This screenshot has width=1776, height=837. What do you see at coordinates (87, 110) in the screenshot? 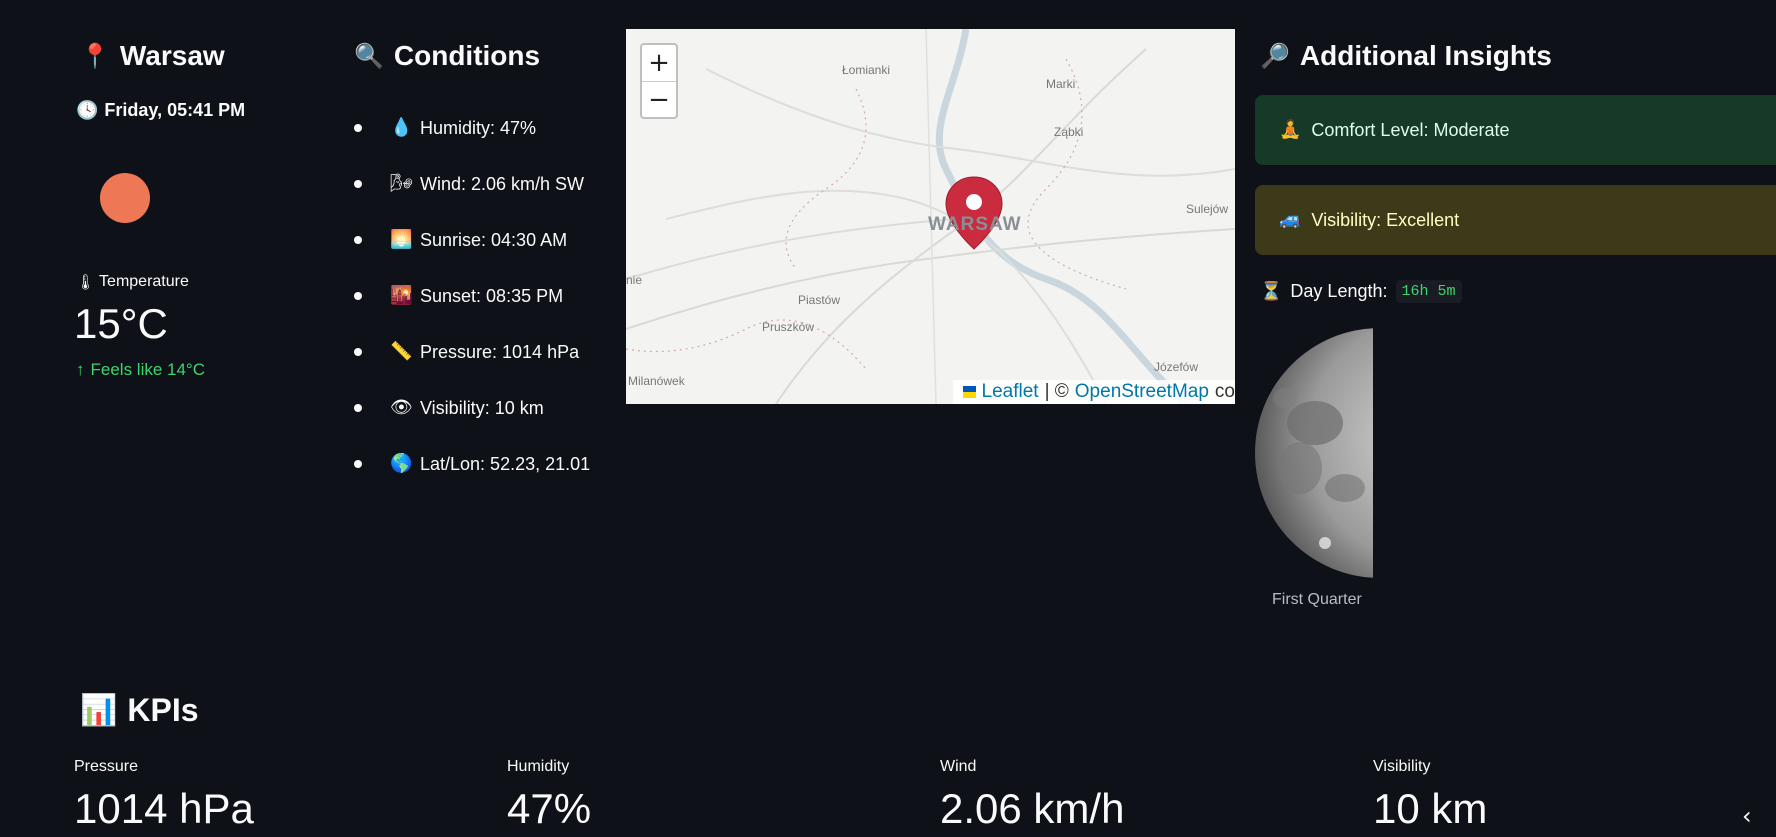
I see `clock-icon: 🕓` at bounding box center [87, 110].